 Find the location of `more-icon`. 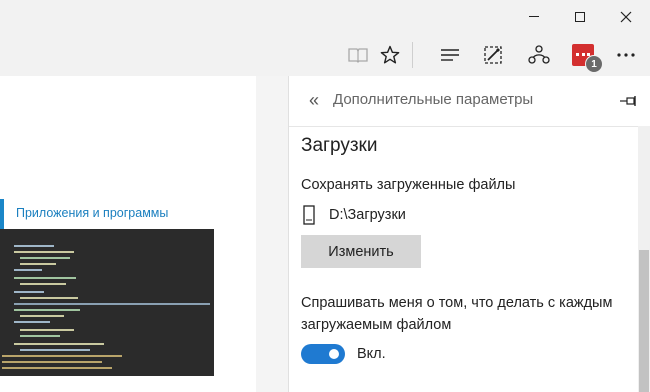

more-icon is located at coordinates (626, 55).